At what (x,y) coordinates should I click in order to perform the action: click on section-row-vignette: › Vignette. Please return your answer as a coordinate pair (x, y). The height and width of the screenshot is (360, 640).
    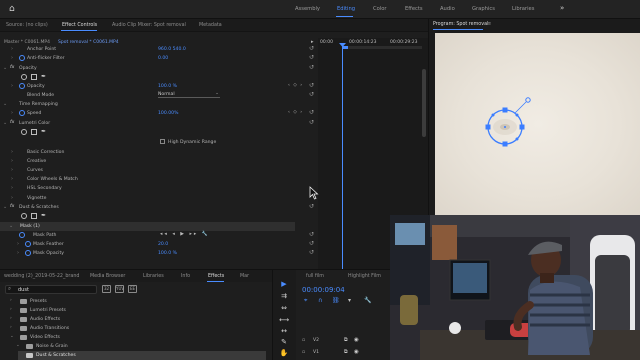
    Looking at the image, I should click on (159, 198).